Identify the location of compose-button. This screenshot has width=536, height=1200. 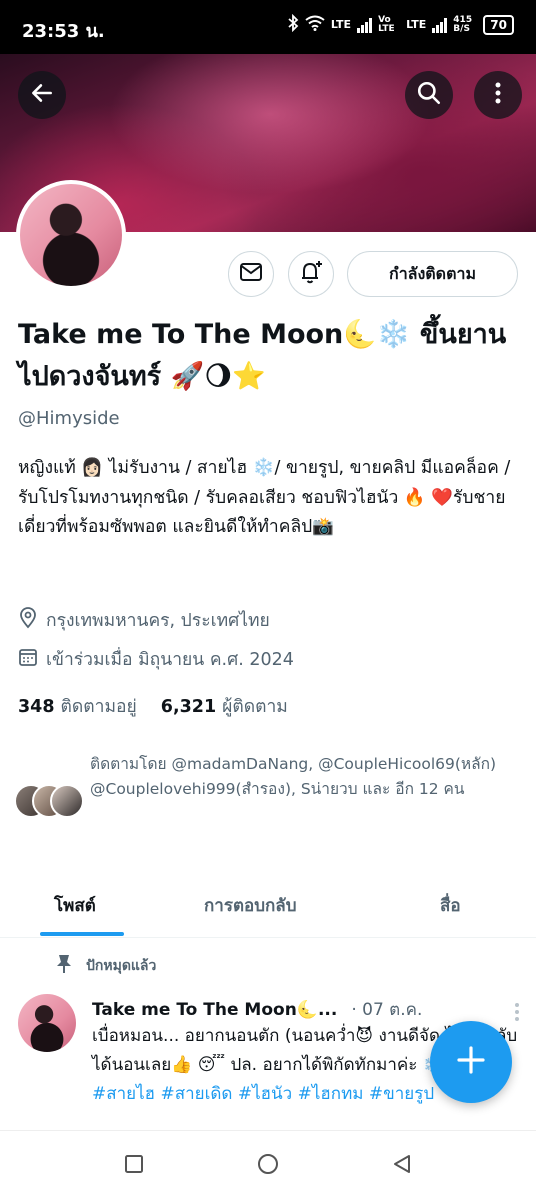
(471, 1062).